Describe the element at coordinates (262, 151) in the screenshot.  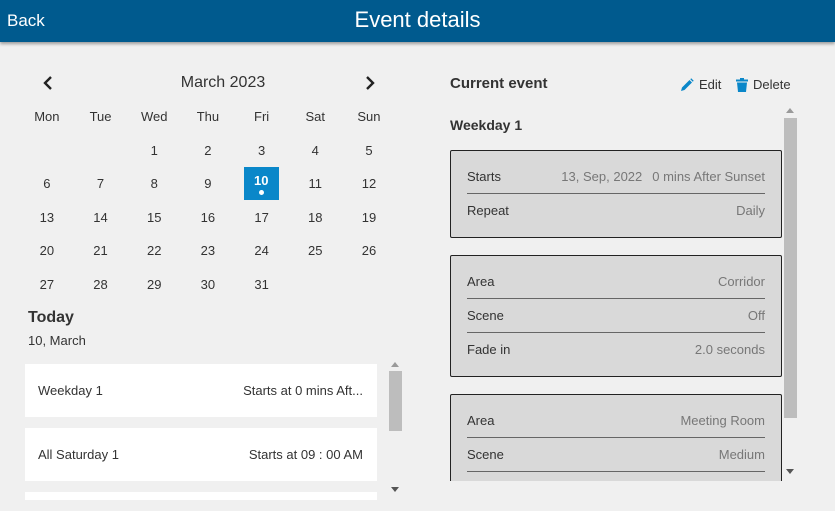
I see `calendar-day: 3` at that location.